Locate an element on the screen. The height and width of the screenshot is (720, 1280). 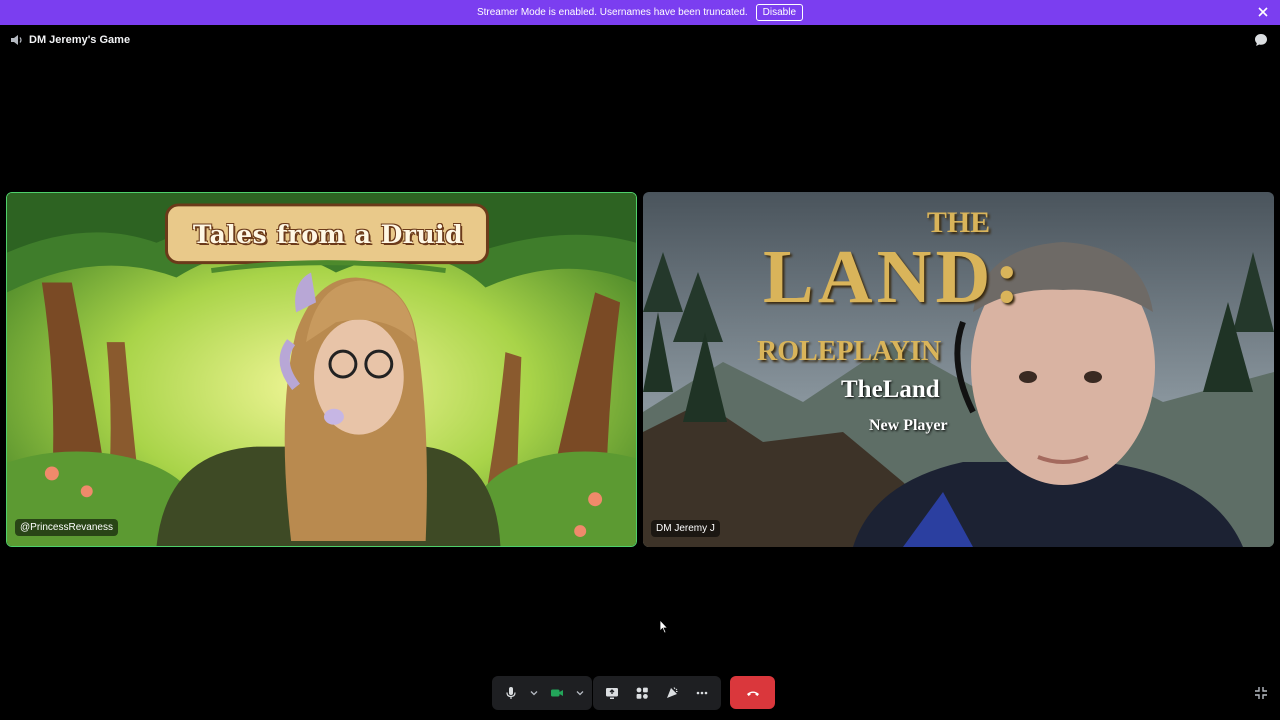
more-options-button is located at coordinates (702, 693).